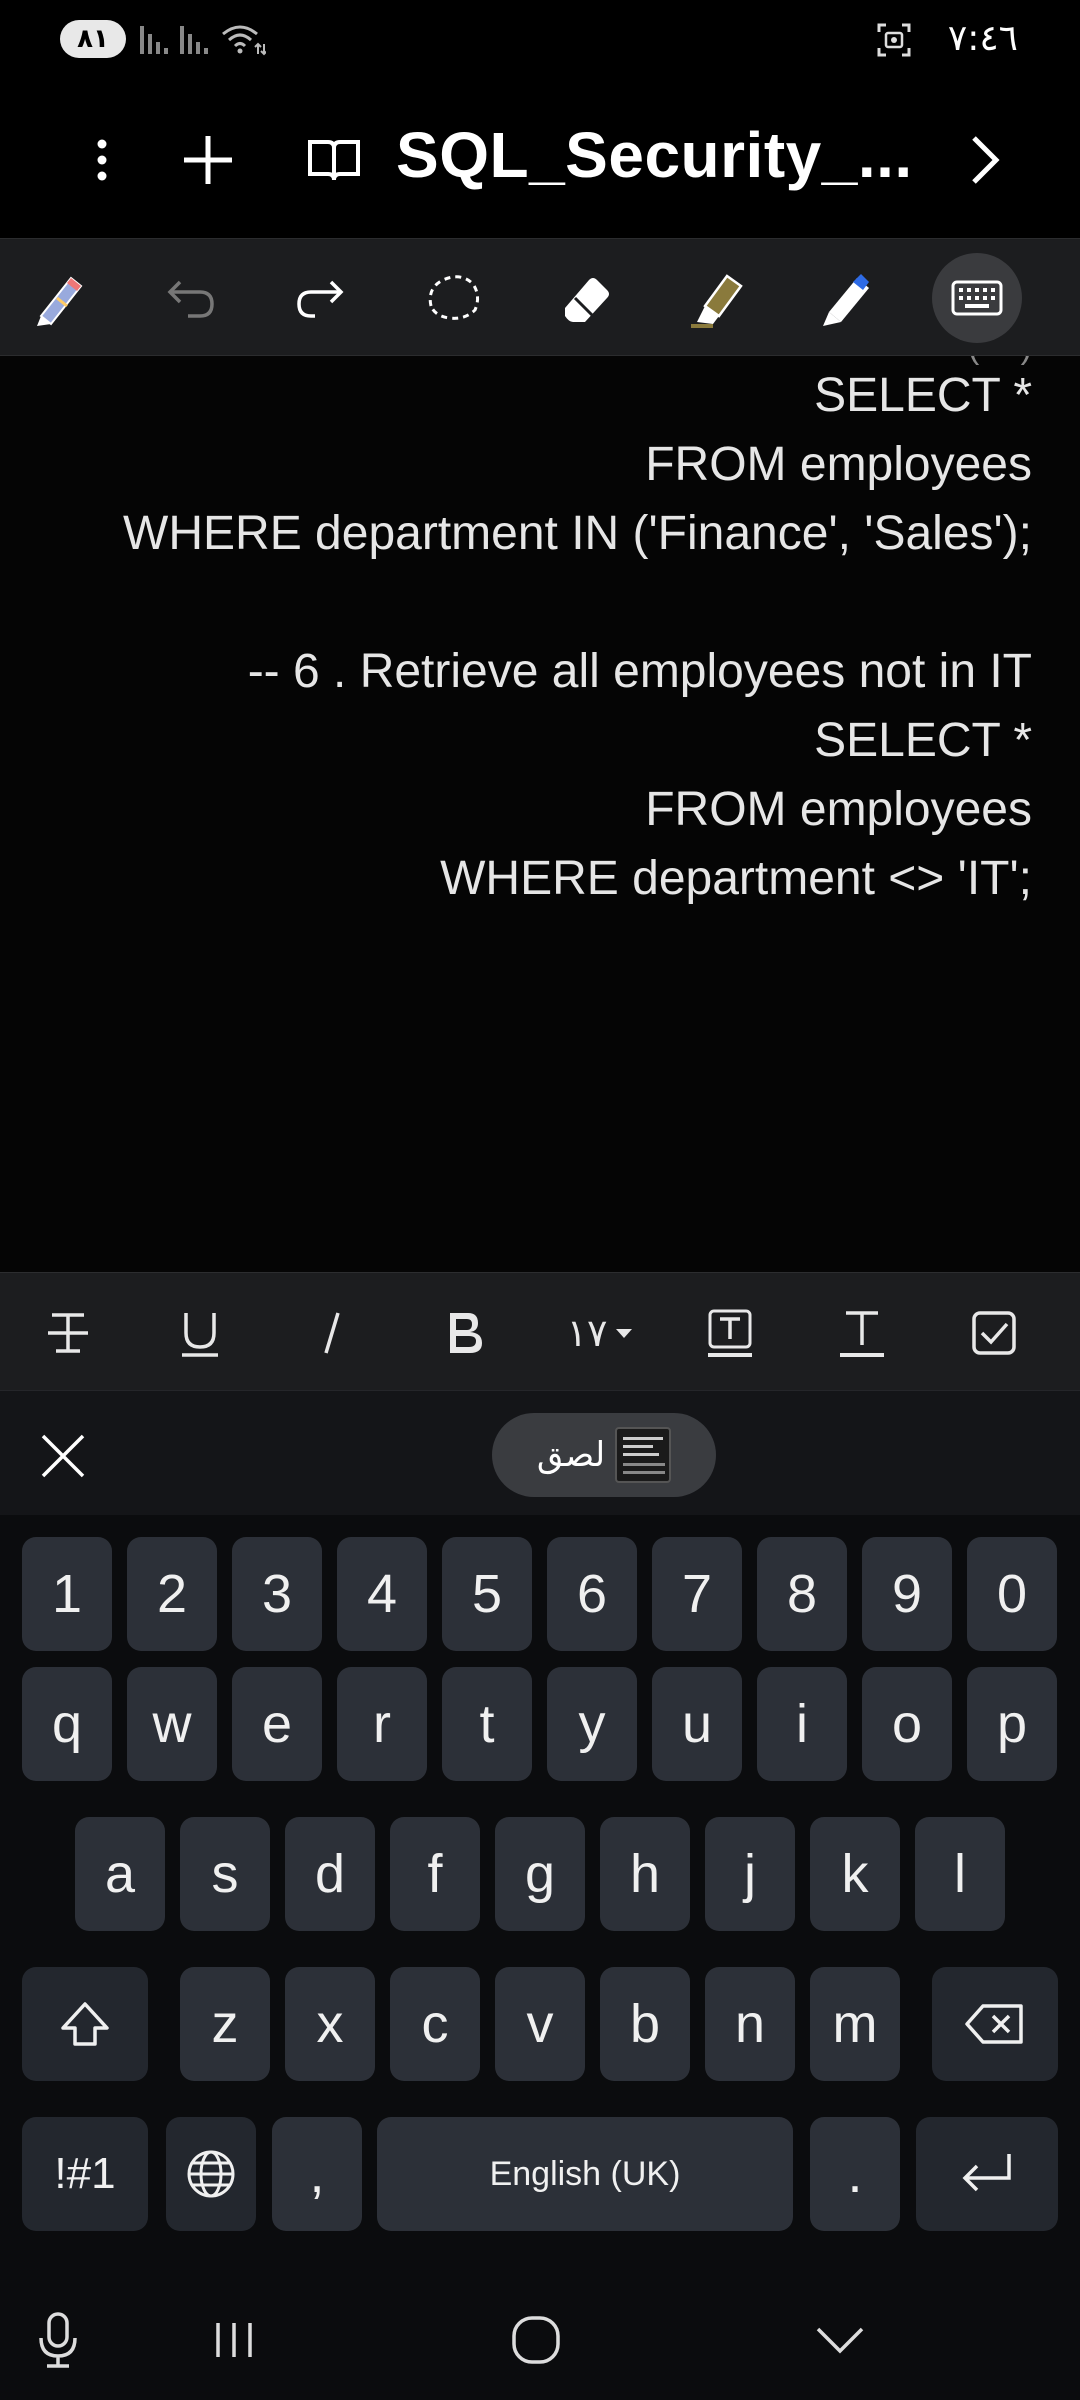 Image resolution: width=1080 pixels, height=2400 pixels. I want to click on strikethrough-button, so click(68, 1333).